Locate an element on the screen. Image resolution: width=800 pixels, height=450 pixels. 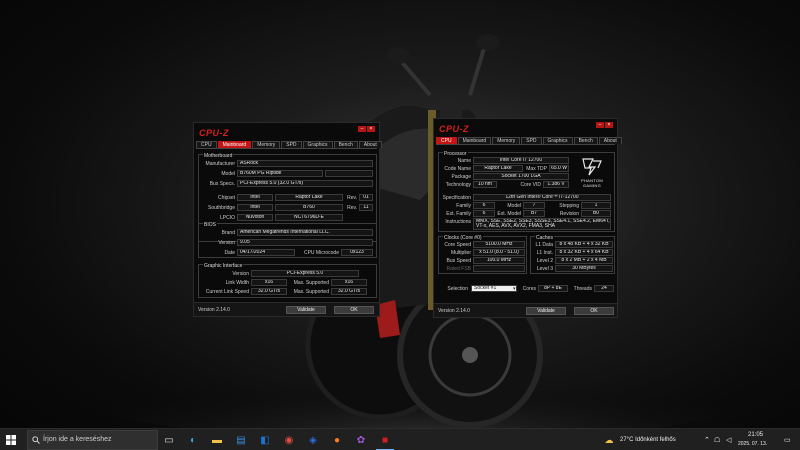
stepping-label: Stepping is located at coordinates (569, 206).